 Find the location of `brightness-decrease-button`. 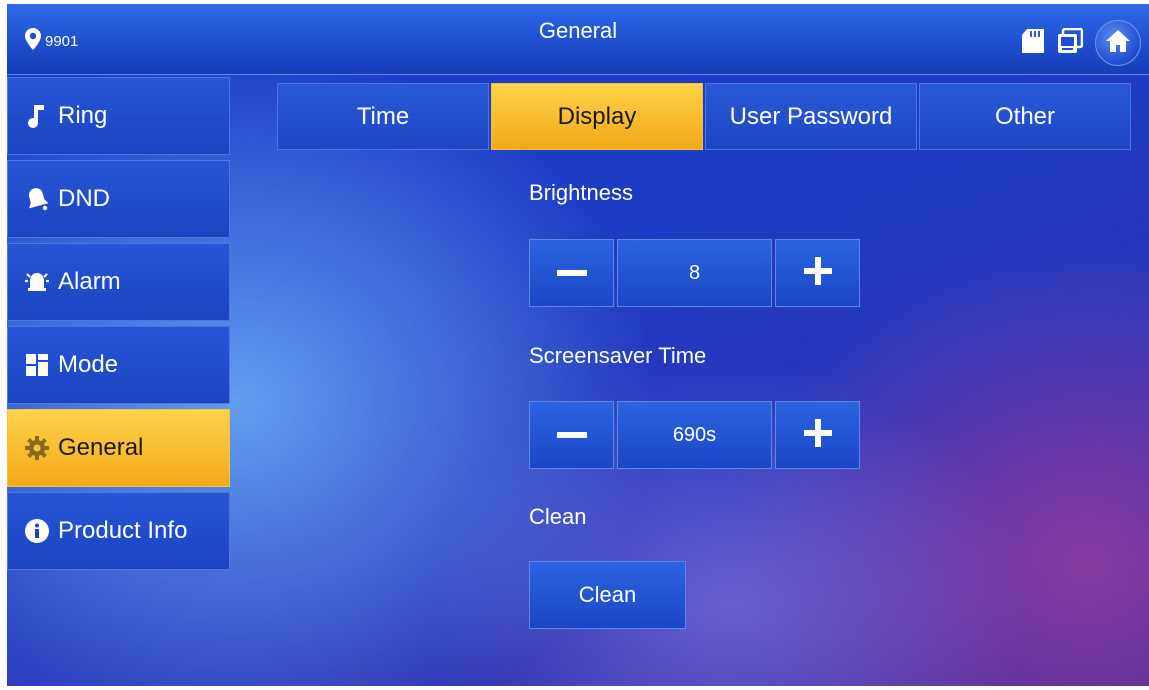

brightness-decrease-button is located at coordinates (571, 273).